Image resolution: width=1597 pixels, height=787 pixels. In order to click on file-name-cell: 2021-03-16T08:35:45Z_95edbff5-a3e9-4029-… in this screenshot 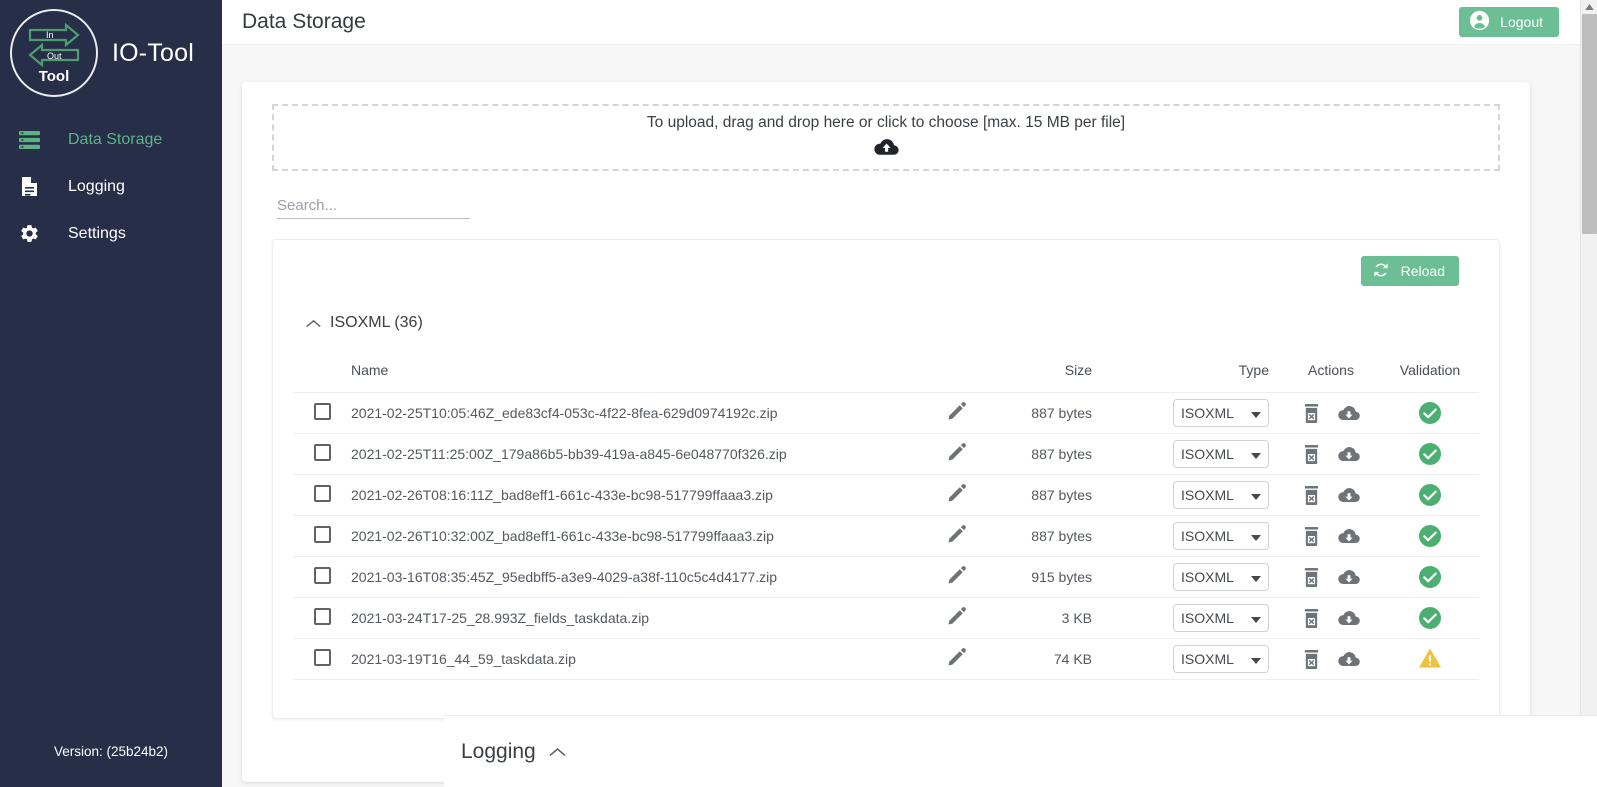, I will do `click(638, 577)`.